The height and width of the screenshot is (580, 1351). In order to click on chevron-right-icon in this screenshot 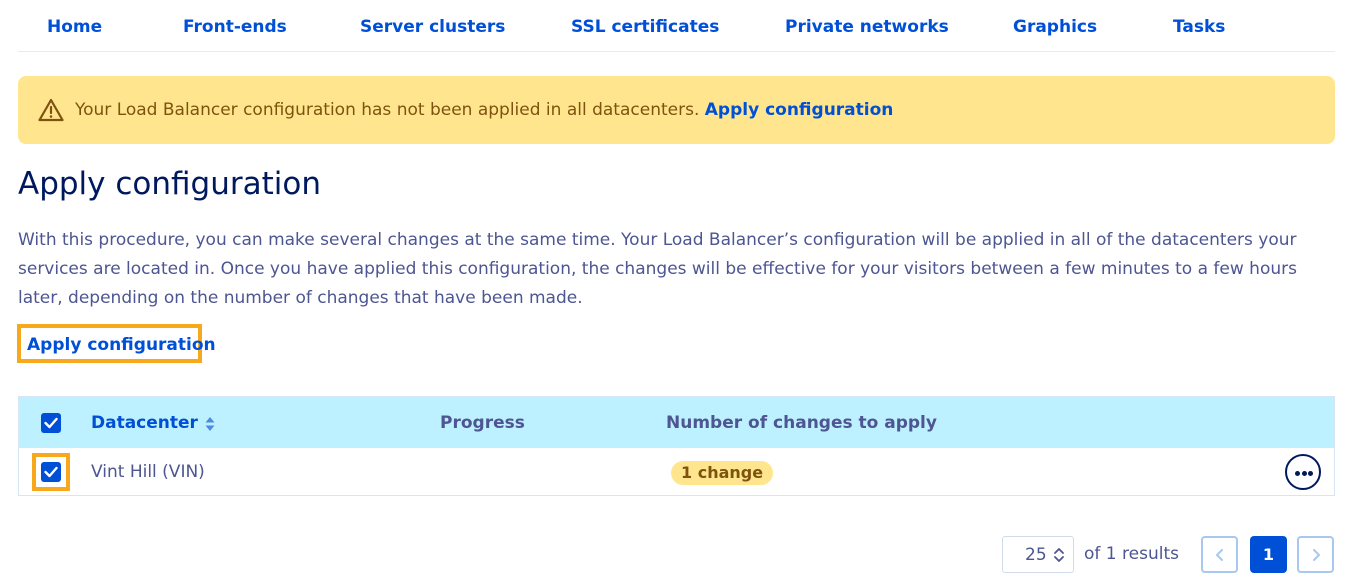, I will do `click(1316, 555)`.